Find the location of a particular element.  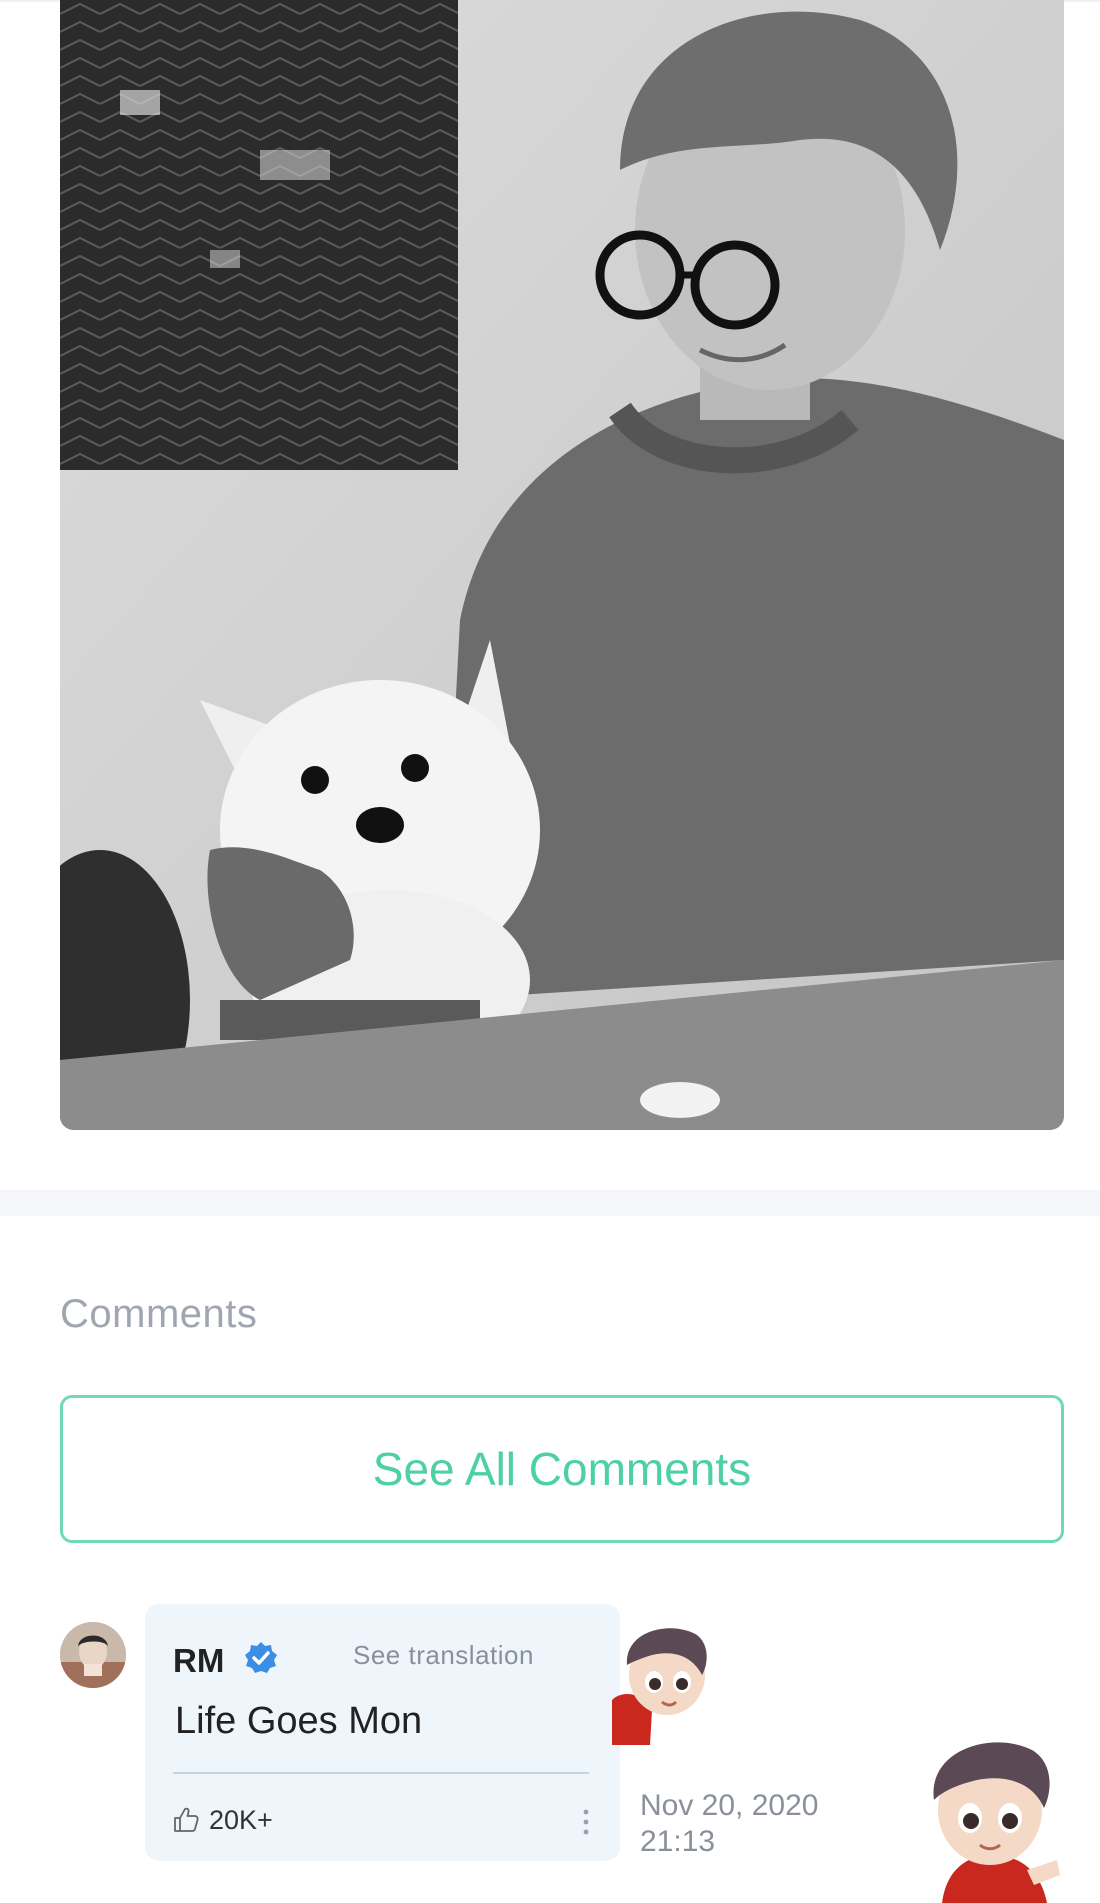

comment-date: Nov 20, 2020 is located at coordinates (729, 1805).